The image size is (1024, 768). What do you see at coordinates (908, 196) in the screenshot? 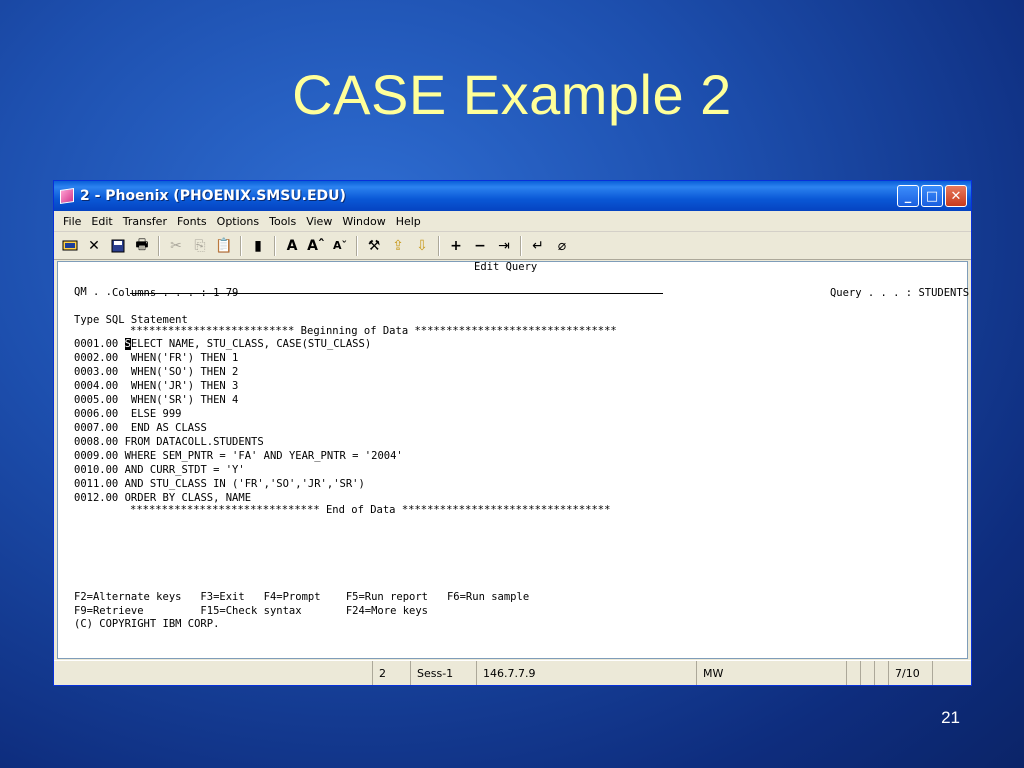
I see `minimize-button: _` at bounding box center [908, 196].